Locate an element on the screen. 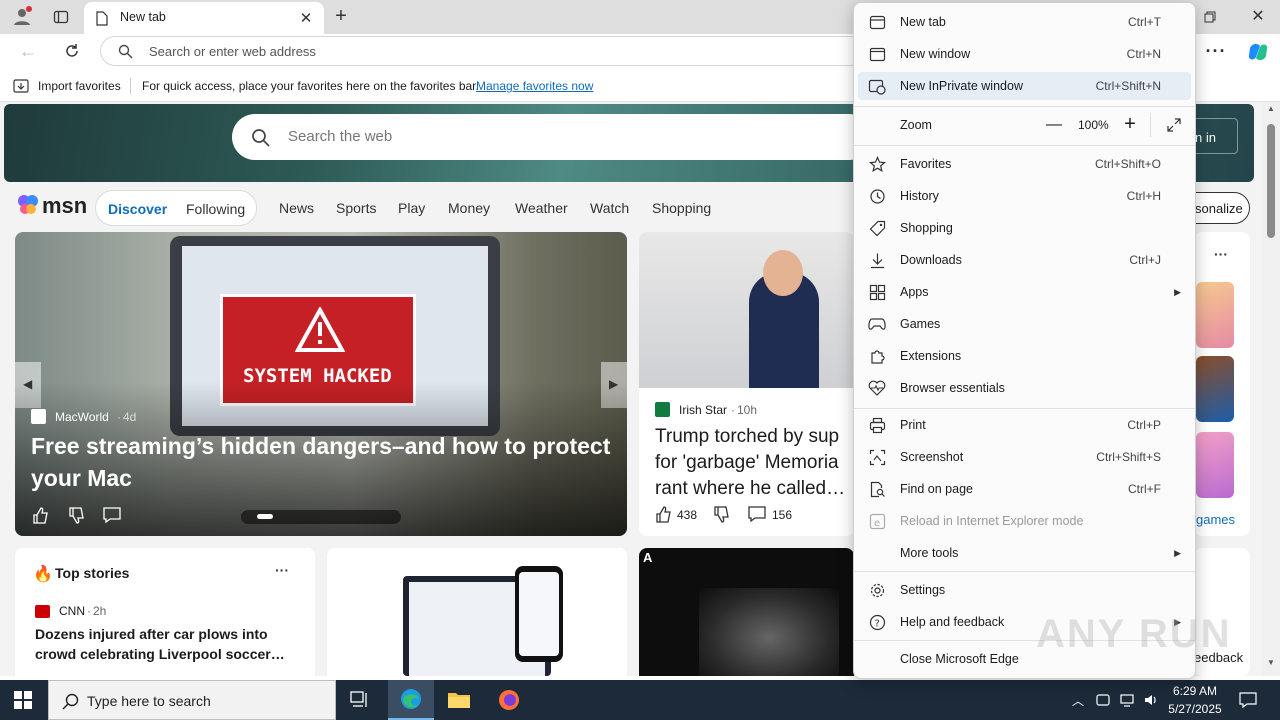  tab-discover: Discover is located at coordinates (137, 209).